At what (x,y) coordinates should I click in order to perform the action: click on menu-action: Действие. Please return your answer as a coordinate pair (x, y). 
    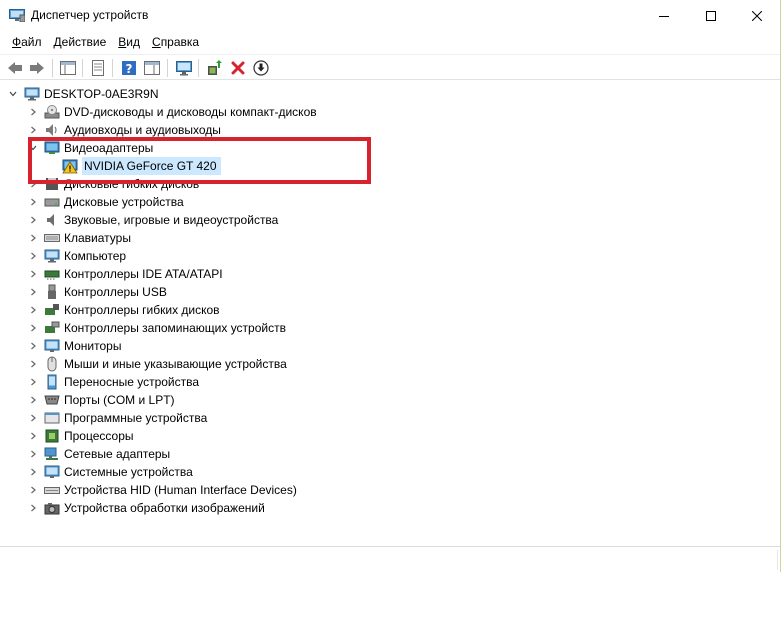
    Looking at the image, I should click on (80, 42).